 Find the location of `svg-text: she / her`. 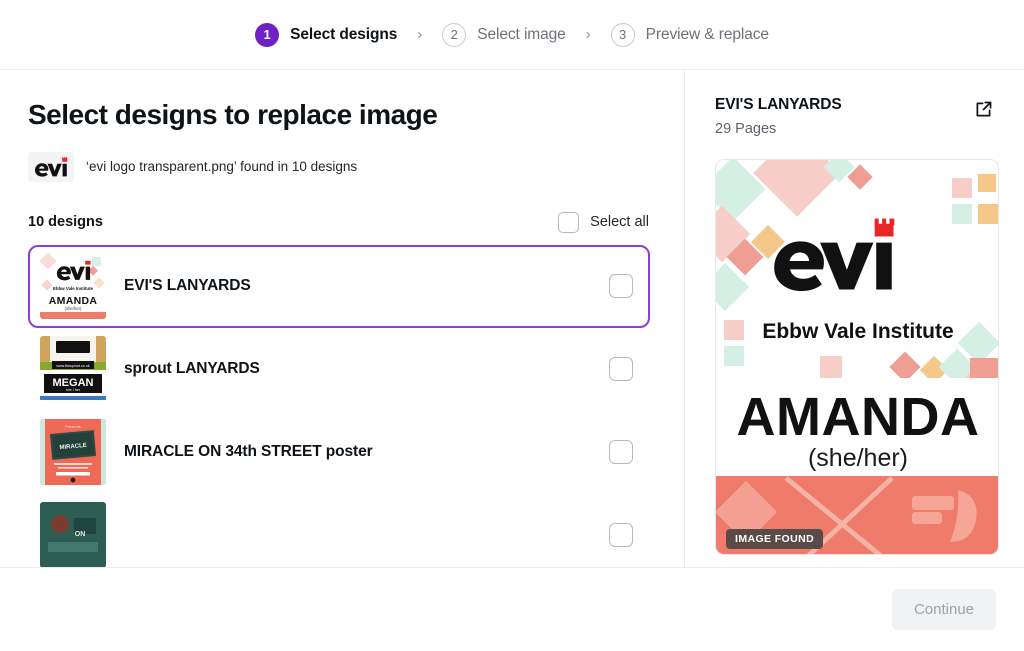

svg-text: she / her is located at coordinates (73, 390).